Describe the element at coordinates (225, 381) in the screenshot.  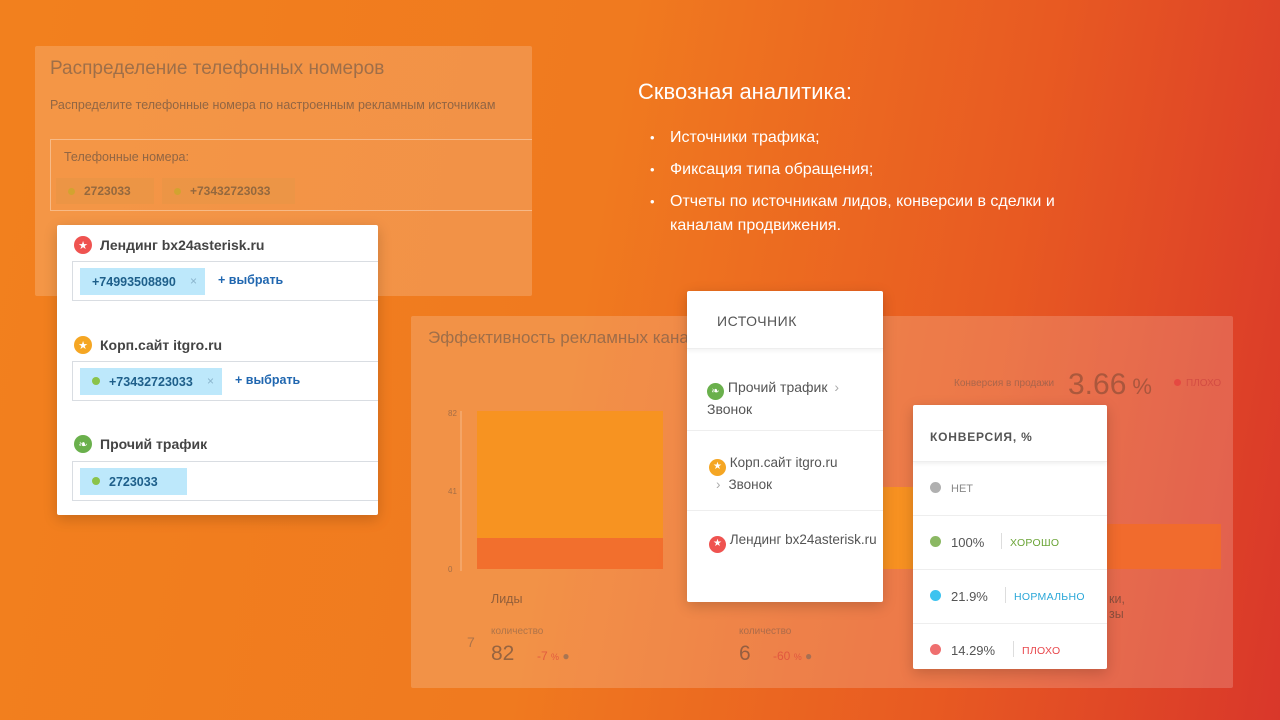
I see `source-phone-box: +73432723033 × + выбрать` at that location.